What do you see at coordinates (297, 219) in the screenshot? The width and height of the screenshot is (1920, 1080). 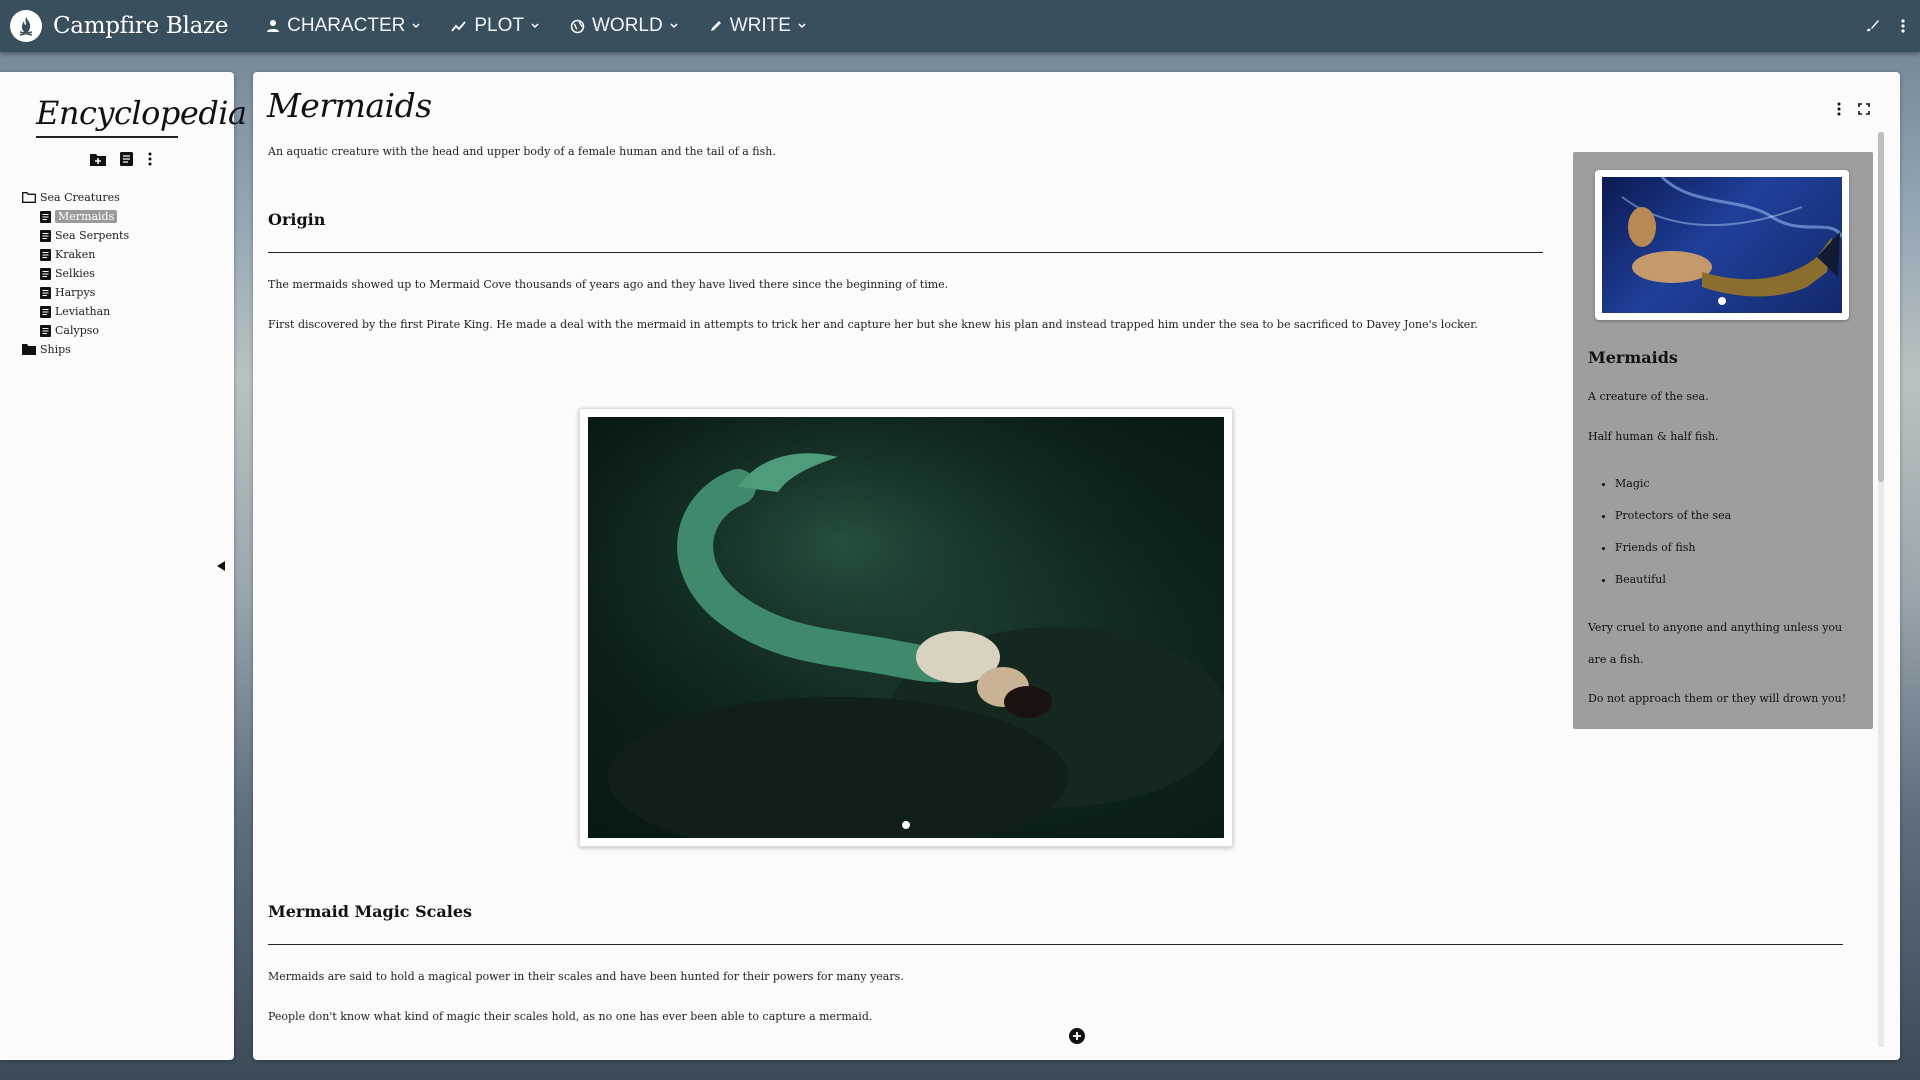 I see `section-heading-origin: Origin` at bounding box center [297, 219].